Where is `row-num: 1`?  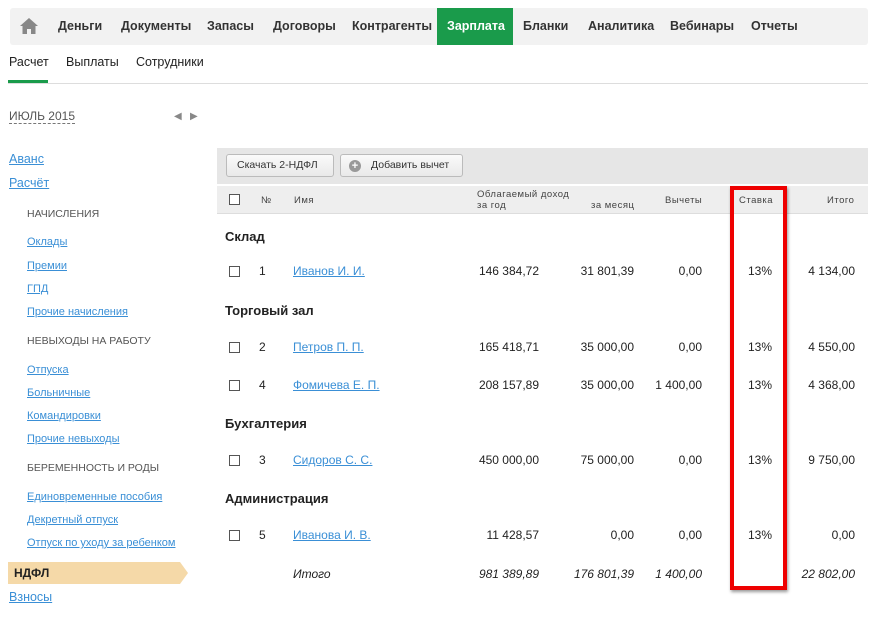
row-num: 1 is located at coordinates (262, 271).